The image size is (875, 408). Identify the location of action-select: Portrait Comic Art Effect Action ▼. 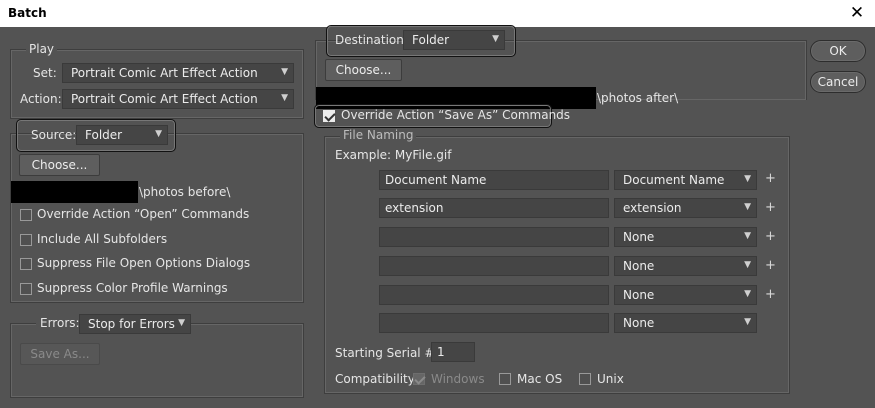
(178, 99).